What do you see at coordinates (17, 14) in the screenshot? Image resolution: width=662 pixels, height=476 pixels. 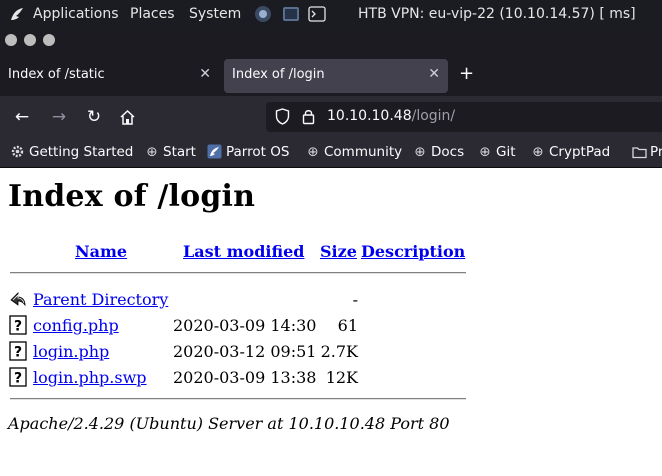 I see `parrot-menu-icon` at bounding box center [17, 14].